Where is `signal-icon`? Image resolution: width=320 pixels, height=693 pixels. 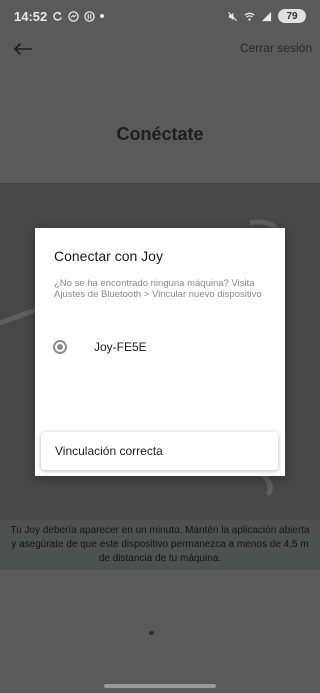
signal-icon is located at coordinates (266, 16).